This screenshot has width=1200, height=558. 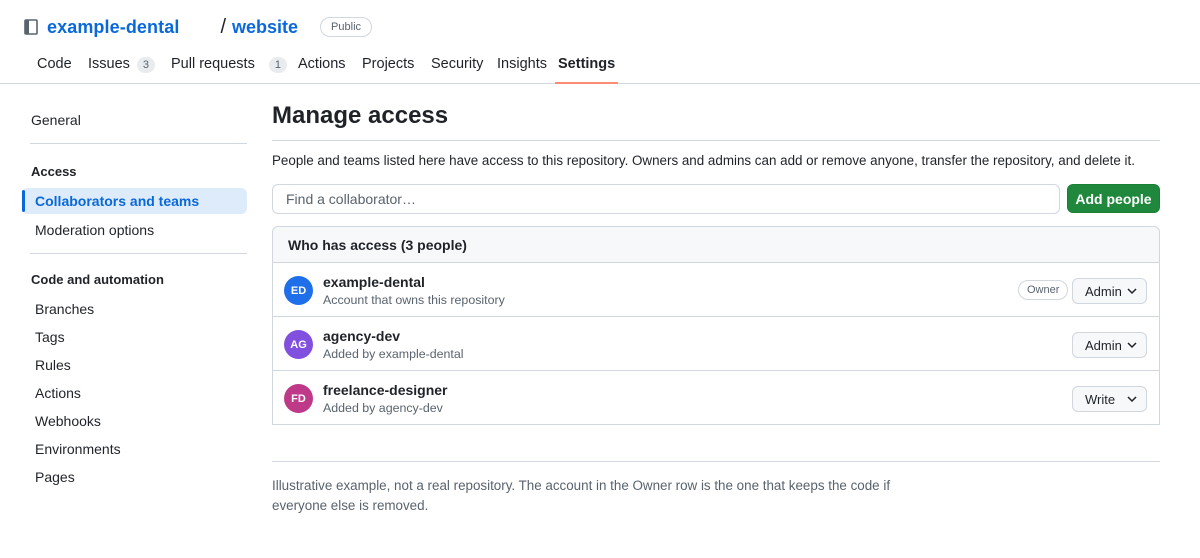 What do you see at coordinates (666, 199) in the screenshot?
I see `collaborator-search-input` at bounding box center [666, 199].